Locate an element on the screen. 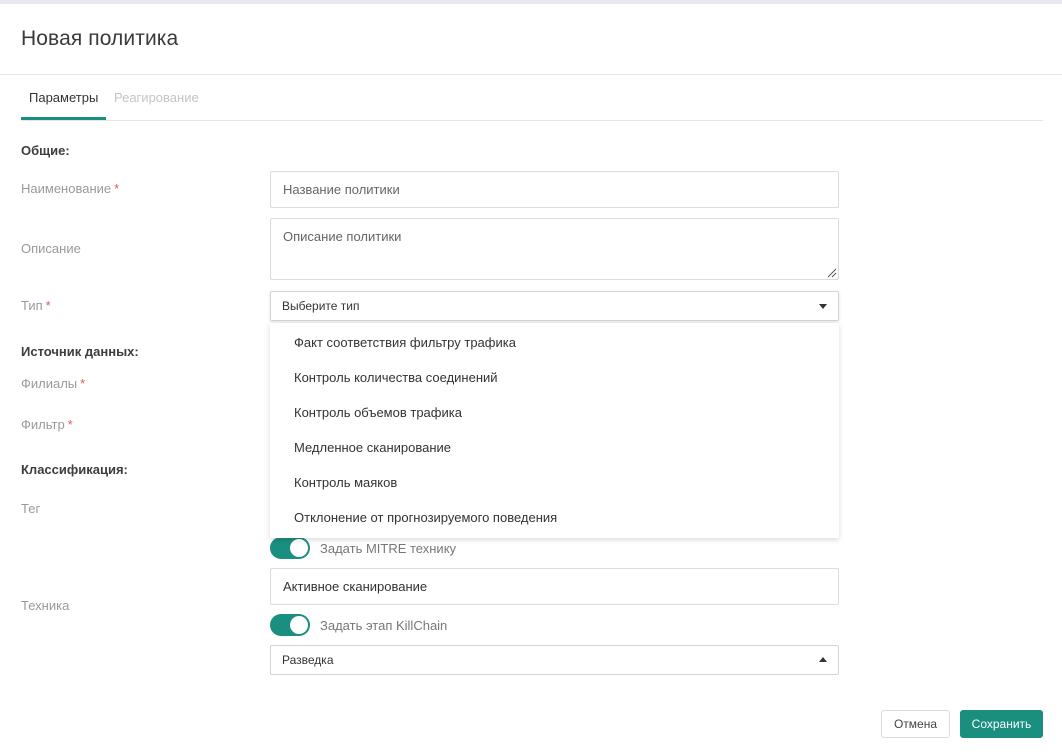  top-strip is located at coordinates (531, 2).